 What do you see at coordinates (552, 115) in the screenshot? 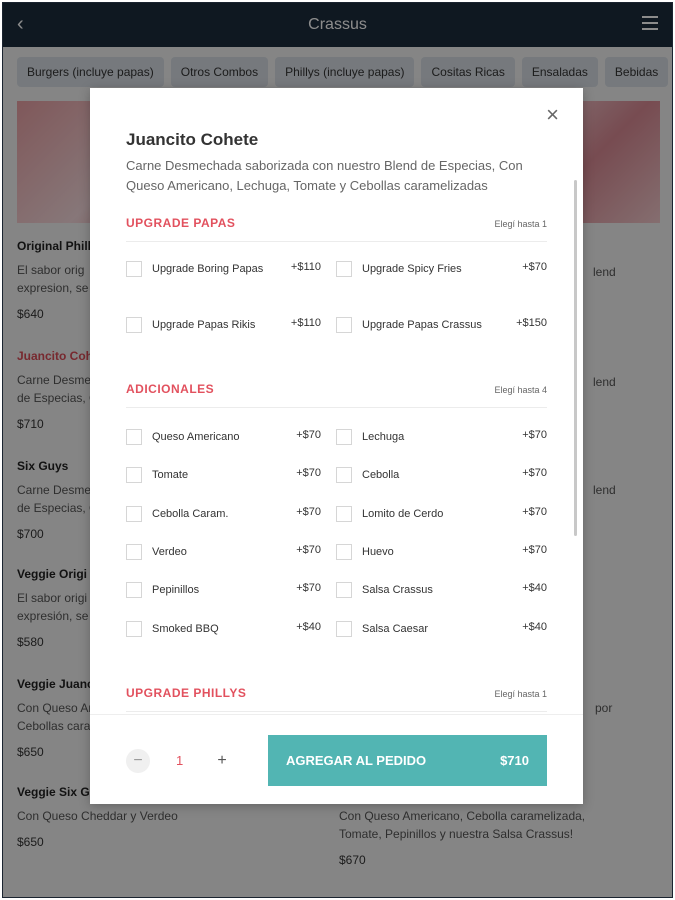
I see `close-icon: ×` at bounding box center [552, 115].